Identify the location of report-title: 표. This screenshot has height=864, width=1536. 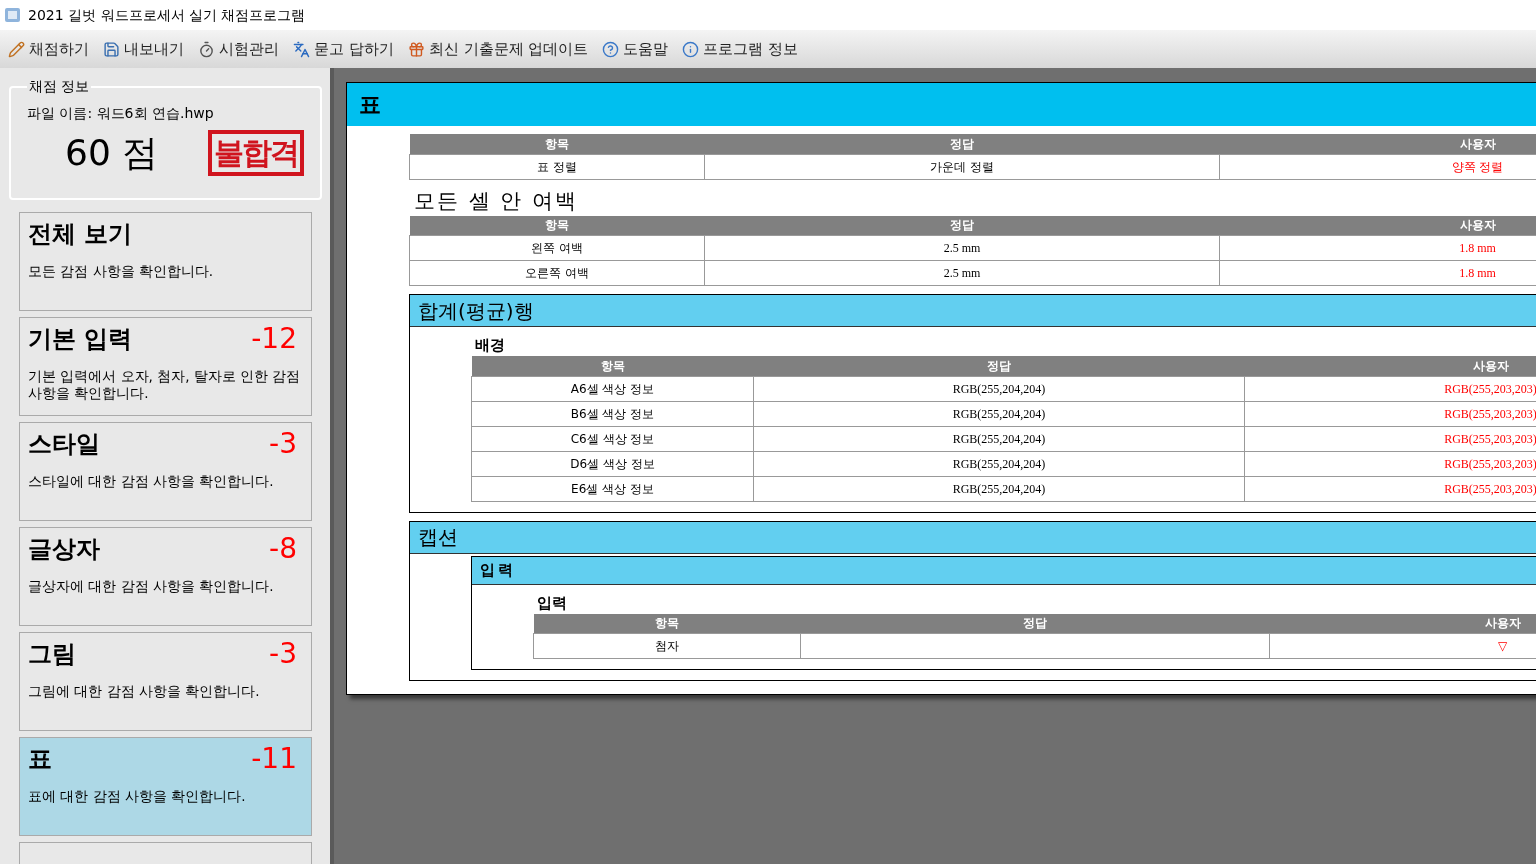
(370, 105).